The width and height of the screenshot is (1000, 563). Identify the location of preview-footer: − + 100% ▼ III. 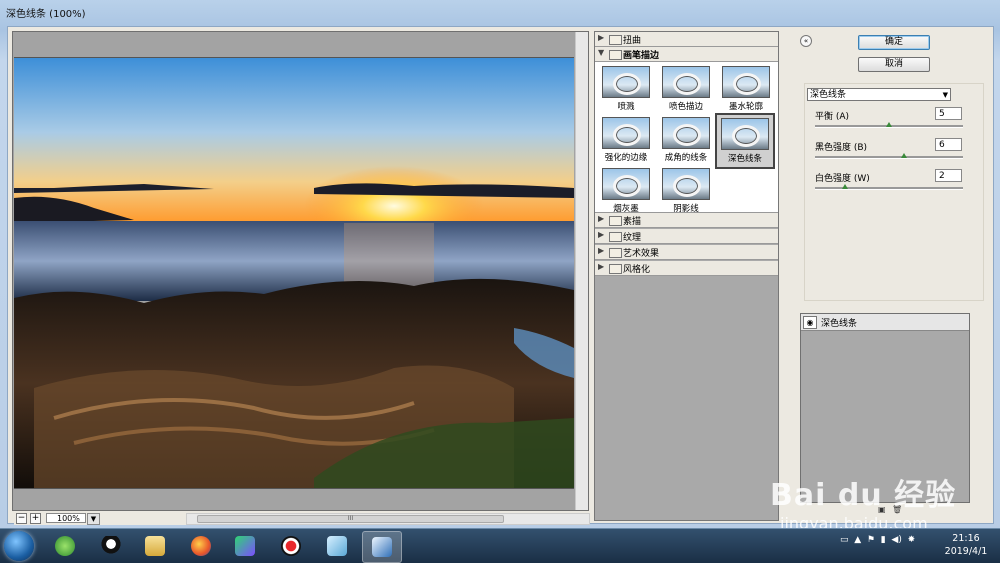
(302, 518).